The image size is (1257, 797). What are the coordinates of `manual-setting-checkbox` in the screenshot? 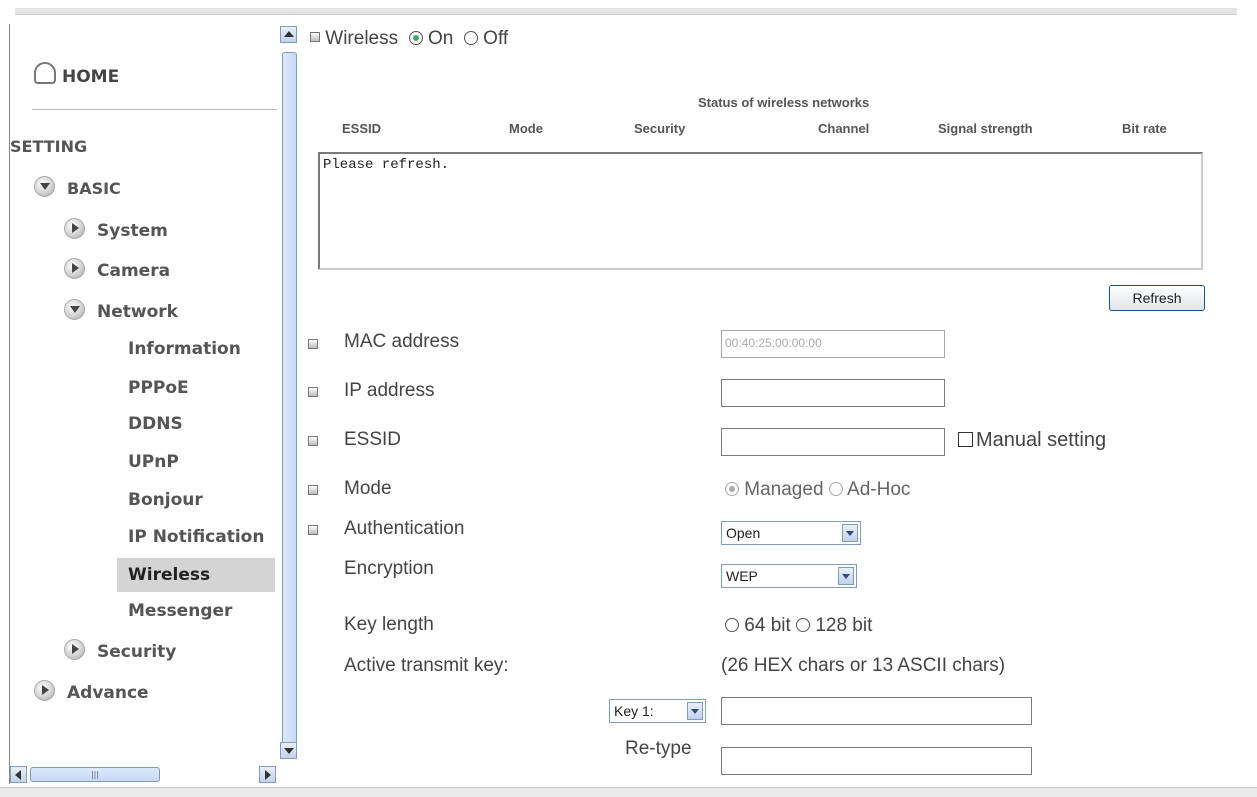 It's located at (965, 439).